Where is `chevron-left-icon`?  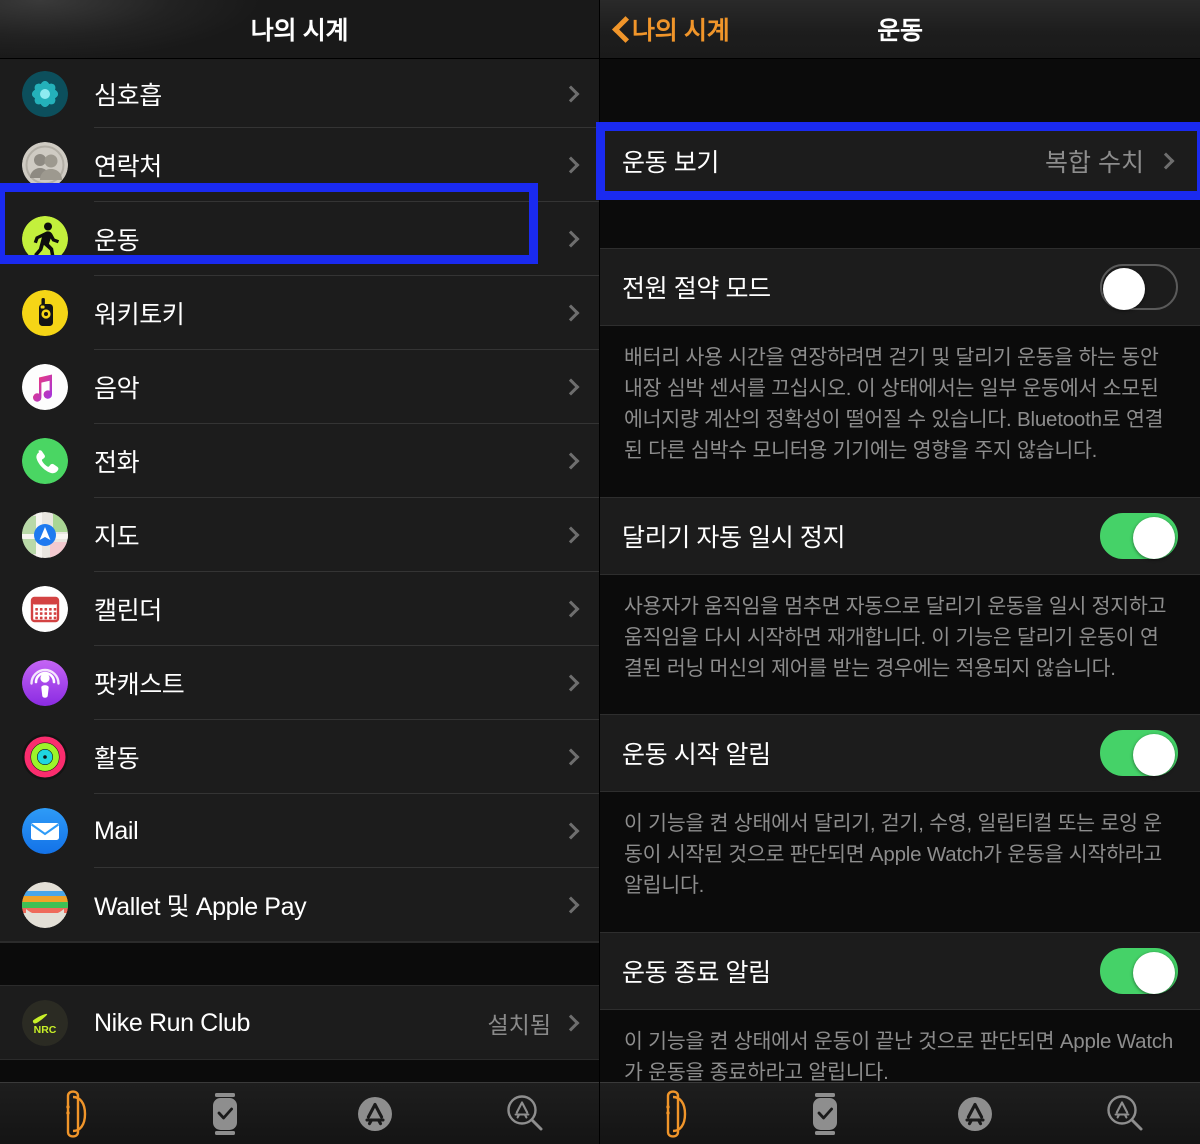
chevron-left-icon is located at coordinates (621, 29).